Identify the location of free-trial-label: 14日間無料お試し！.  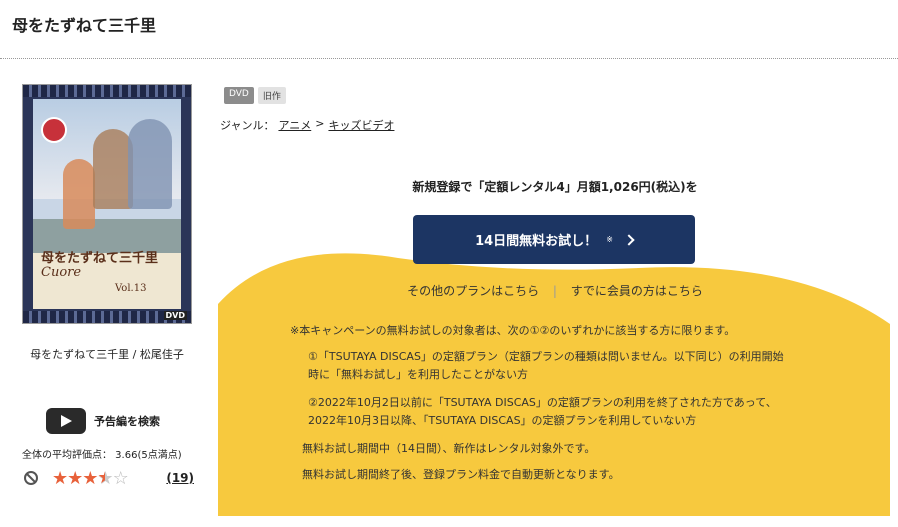
(536, 241).